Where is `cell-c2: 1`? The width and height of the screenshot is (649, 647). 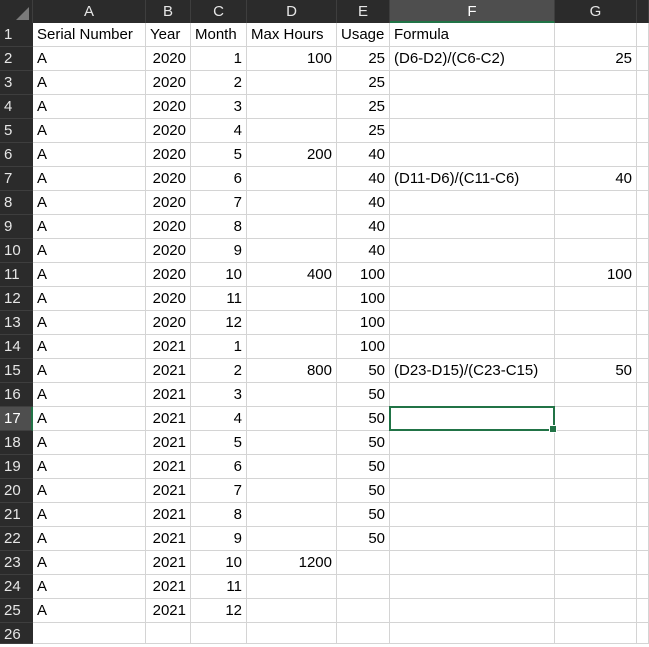
cell-c2: 1 is located at coordinates (219, 59).